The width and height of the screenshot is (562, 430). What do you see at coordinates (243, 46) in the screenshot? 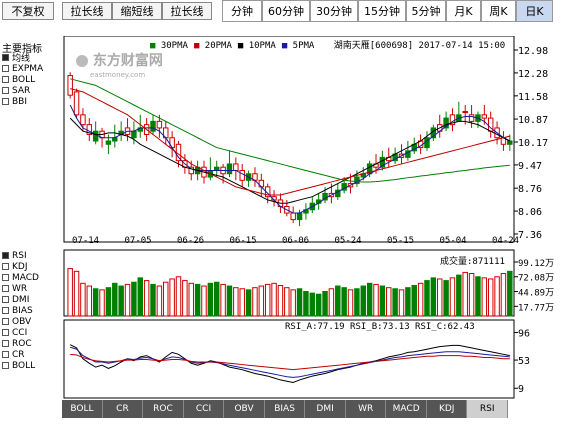
I see `legend-swatch-icon: ■` at bounding box center [243, 46].